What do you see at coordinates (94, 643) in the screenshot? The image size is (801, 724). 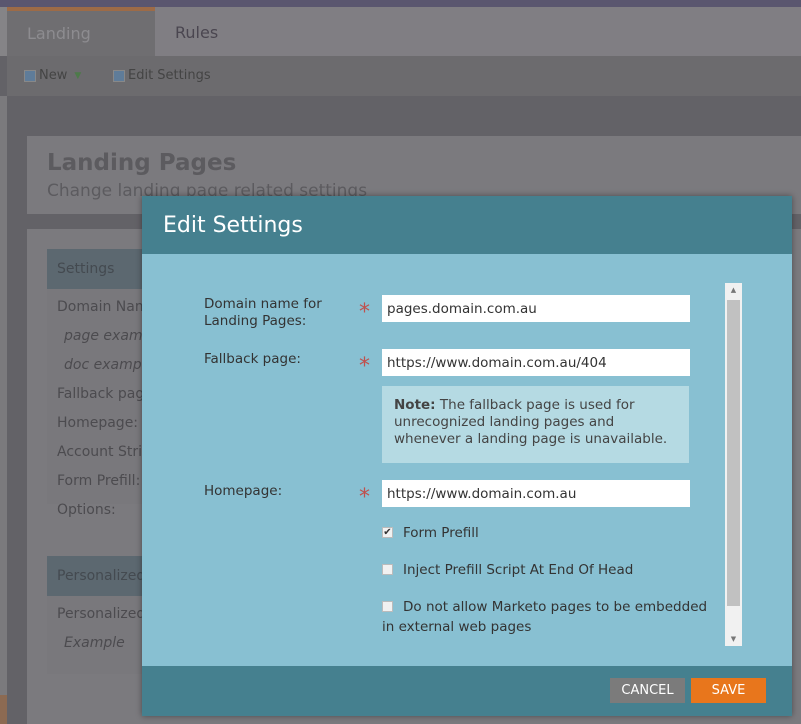 I see `personalized-row: Example` at bounding box center [94, 643].